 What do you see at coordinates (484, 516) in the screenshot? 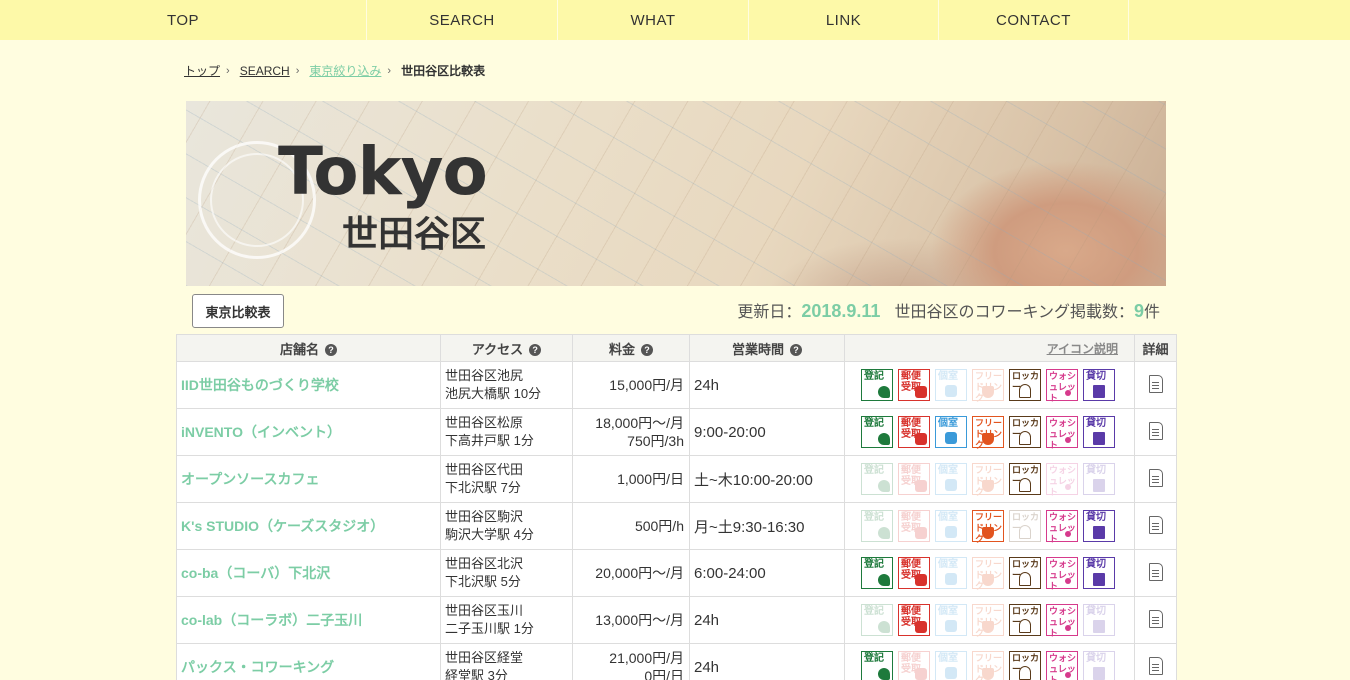
I see `access-area: 世田谷区駒沢` at bounding box center [484, 516].